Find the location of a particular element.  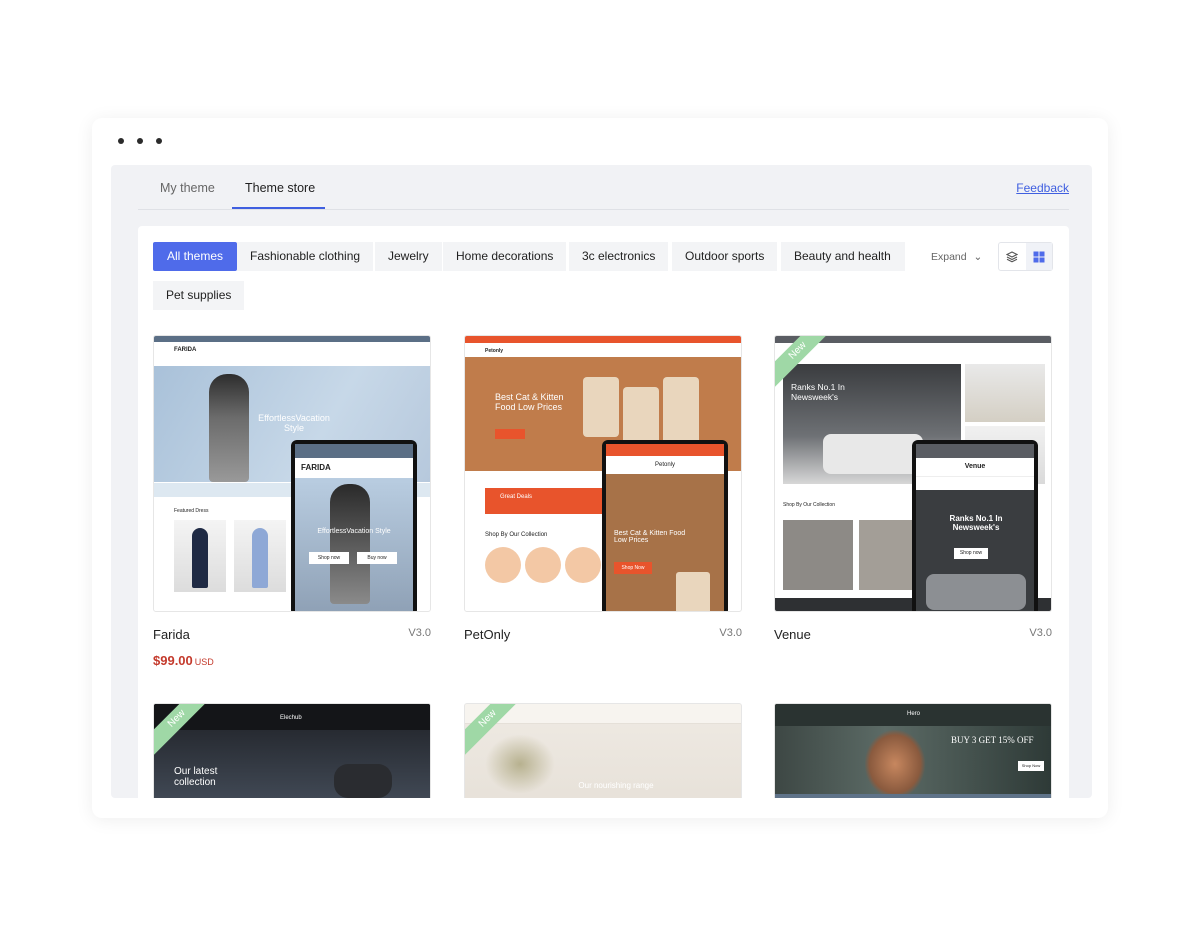

tab-theme-store: Theme store is located at coordinates (280, 188).